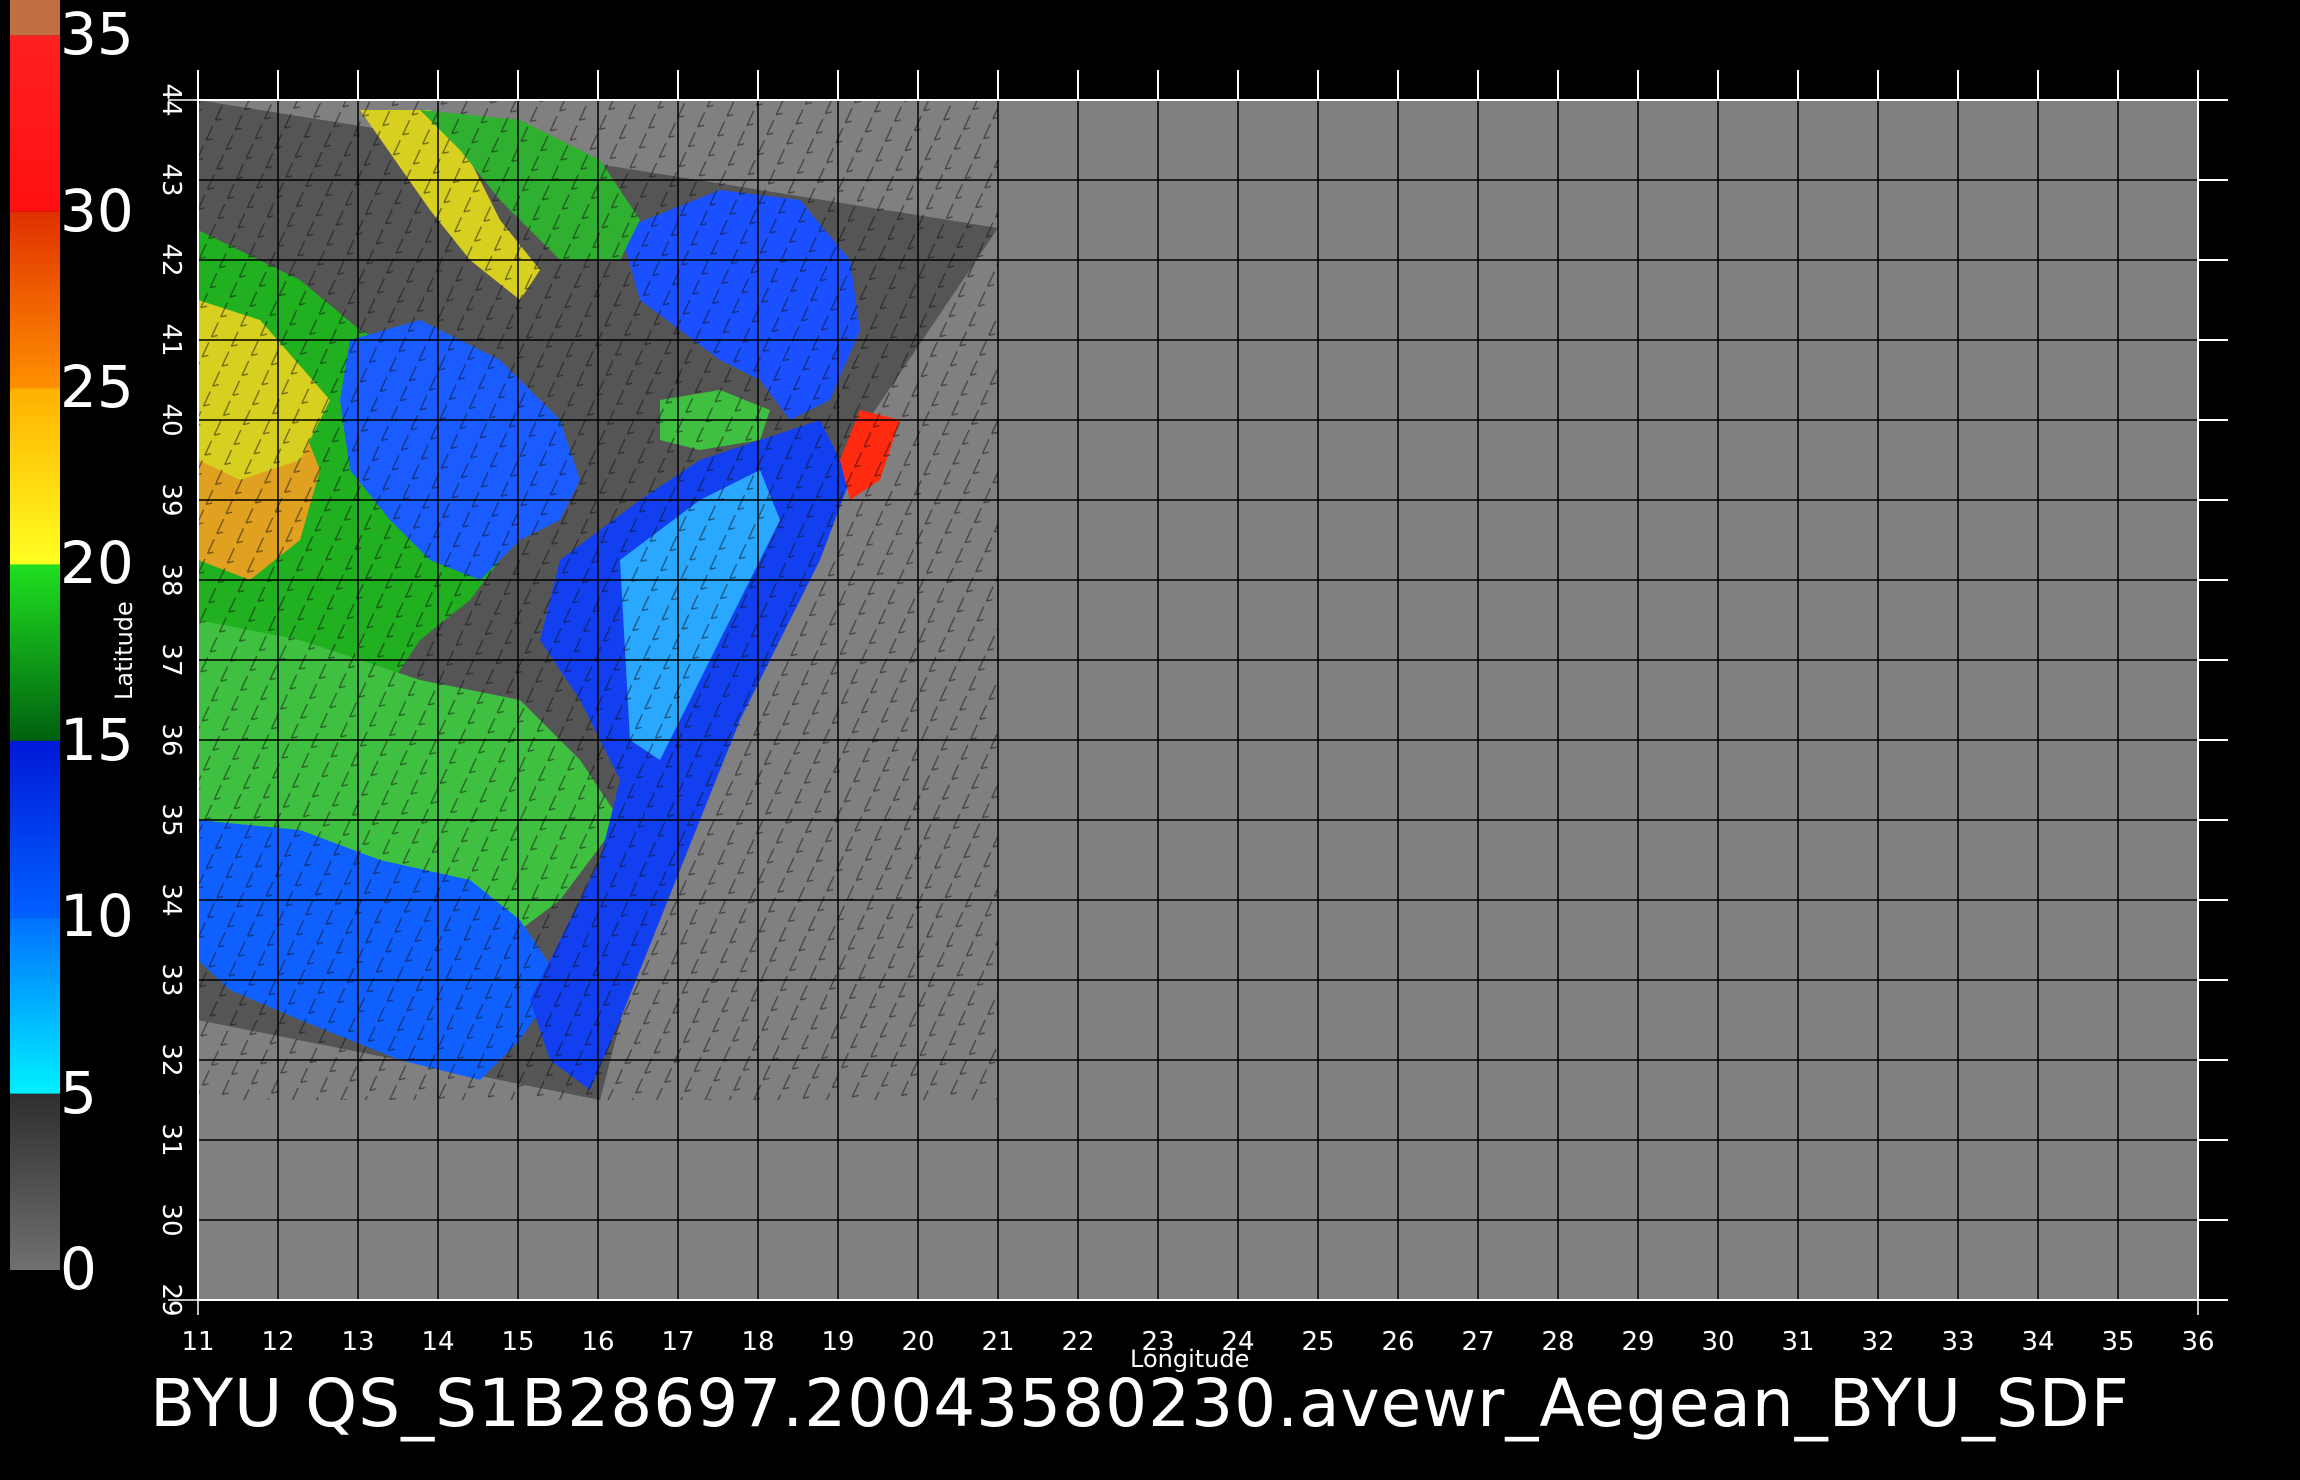 This screenshot has height=1480, width=2300. I want to click on lat-tick-label: 37, so click(171, 659).